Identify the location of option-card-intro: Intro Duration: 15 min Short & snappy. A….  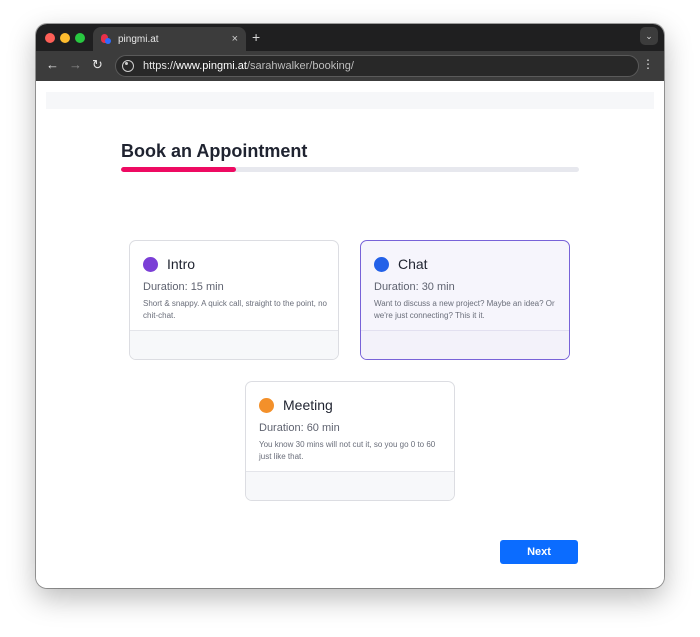
(234, 300).